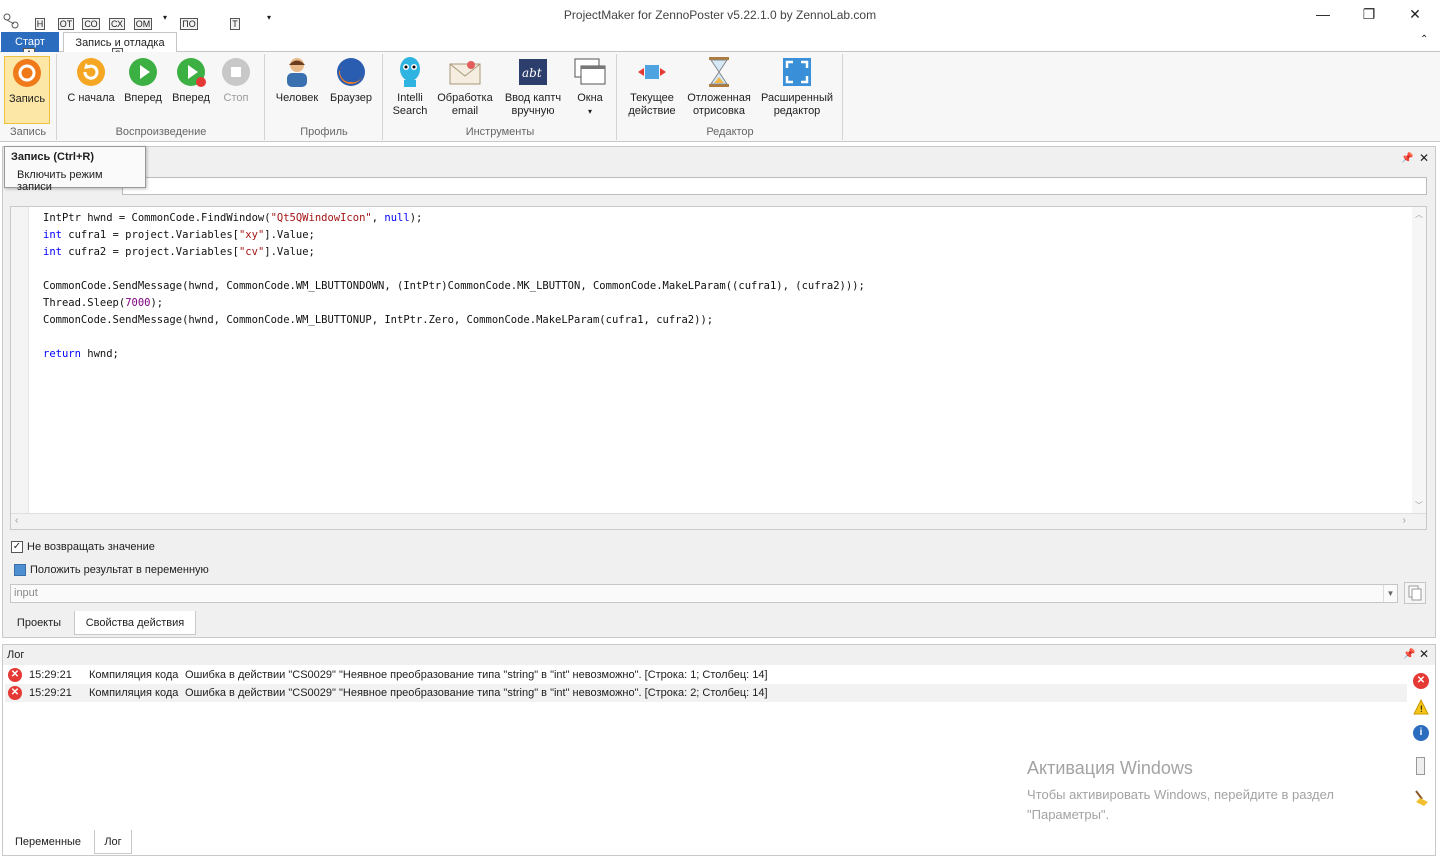 The width and height of the screenshot is (1440, 860). What do you see at coordinates (28, 132) in the screenshot?
I see `group-label-record: Запись` at bounding box center [28, 132].